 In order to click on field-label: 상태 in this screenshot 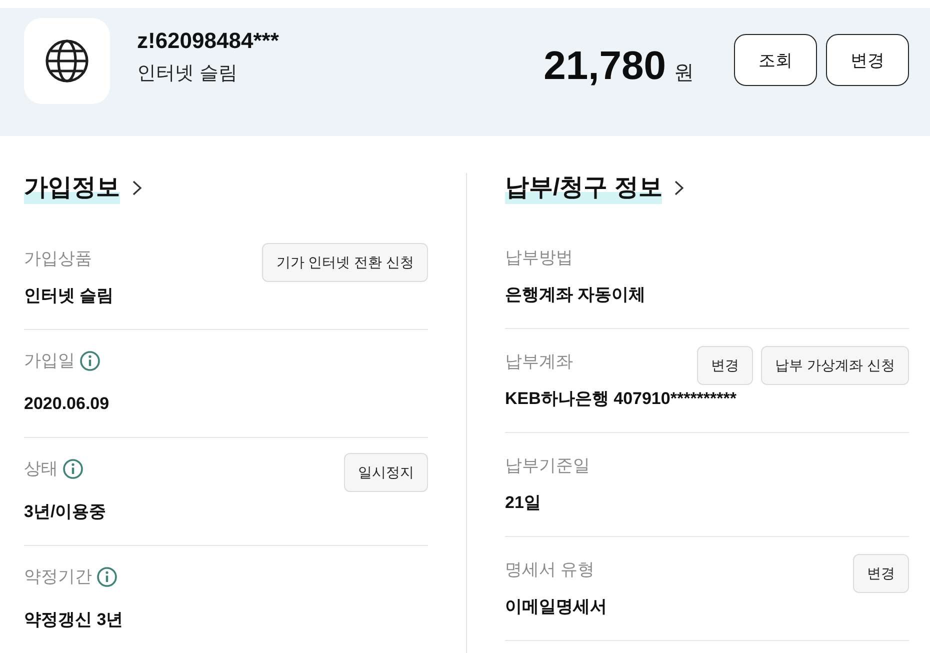, I will do `click(41, 469)`.